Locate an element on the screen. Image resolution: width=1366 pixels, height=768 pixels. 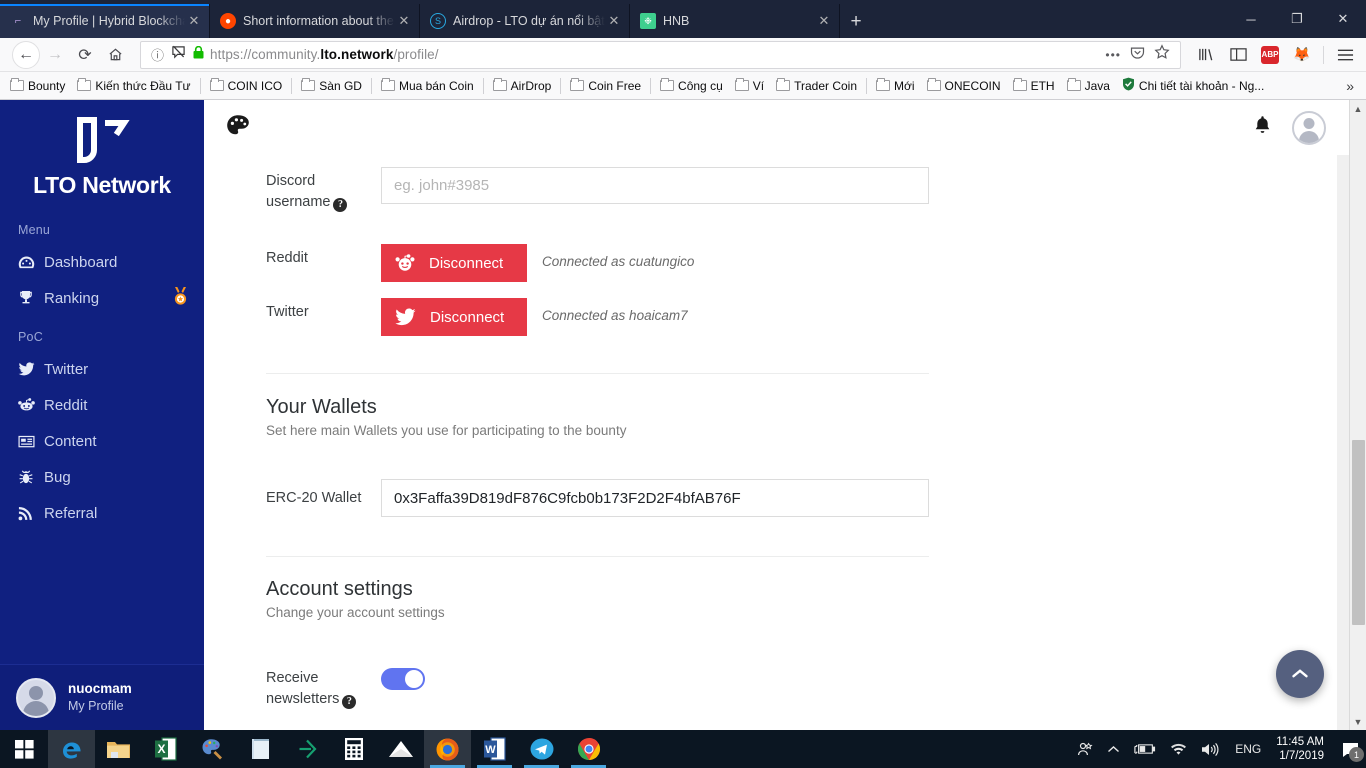
bookmark-item: Coin Free is located at coordinates (605, 86).